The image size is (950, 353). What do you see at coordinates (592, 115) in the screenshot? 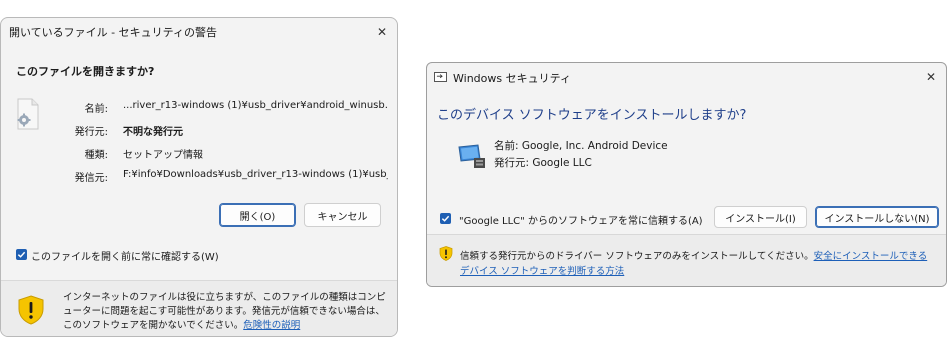
I see `dialog-heading: このデバイス ソフトウェアをインストールしますか?` at bounding box center [592, 115].